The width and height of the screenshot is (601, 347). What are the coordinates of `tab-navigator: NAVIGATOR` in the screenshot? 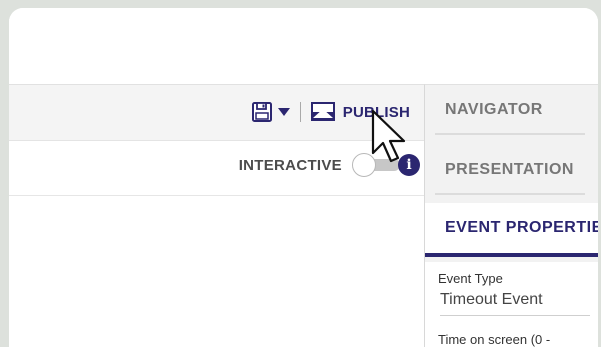 It's located at (511, 110).